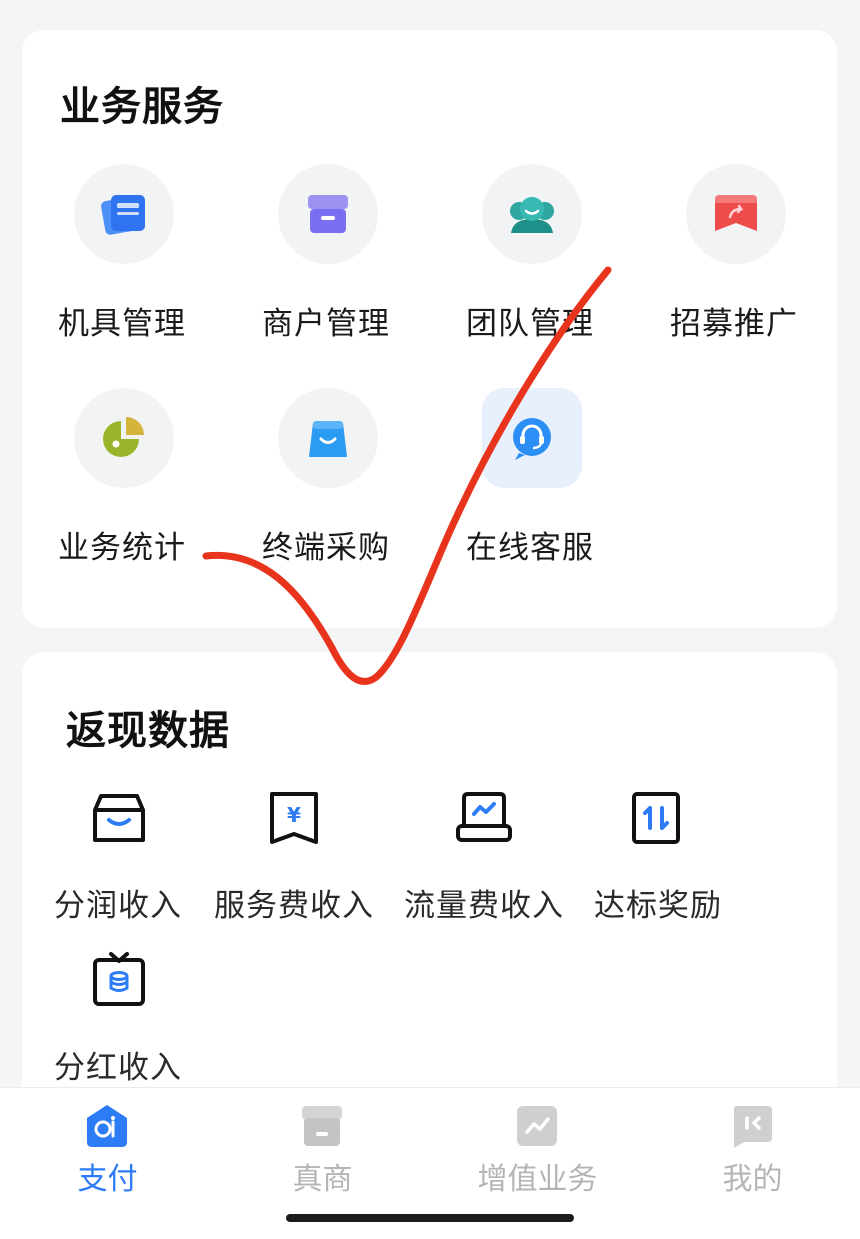  What do you see at coordinates (484, 906) in the screenshot?
I see `rebate-label: 流量费收入` at bounding box center [484, 906].